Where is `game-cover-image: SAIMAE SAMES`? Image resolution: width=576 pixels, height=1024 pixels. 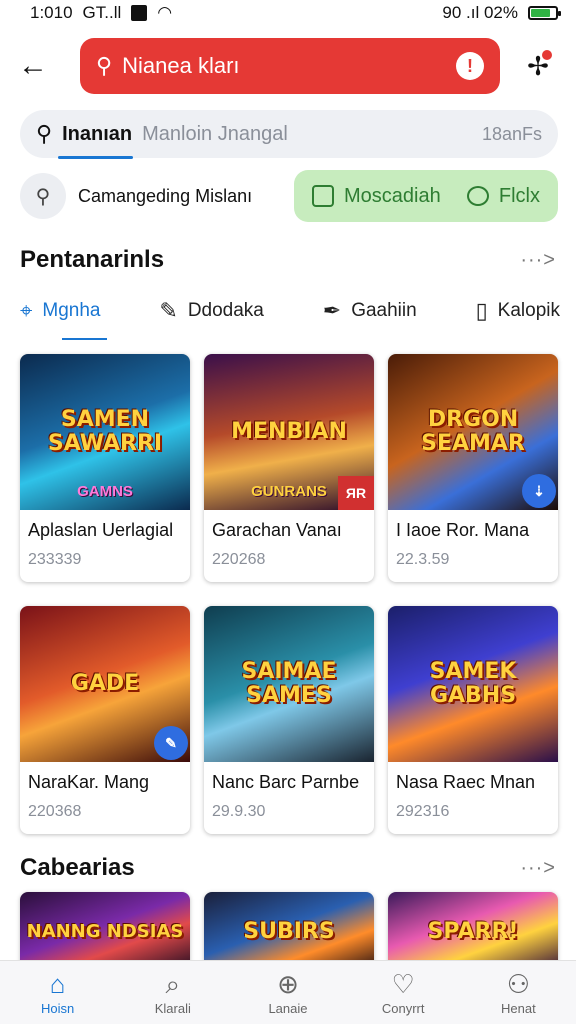
game-cover-image: SAIMAE SAMES is located at coordinates (289, 684).